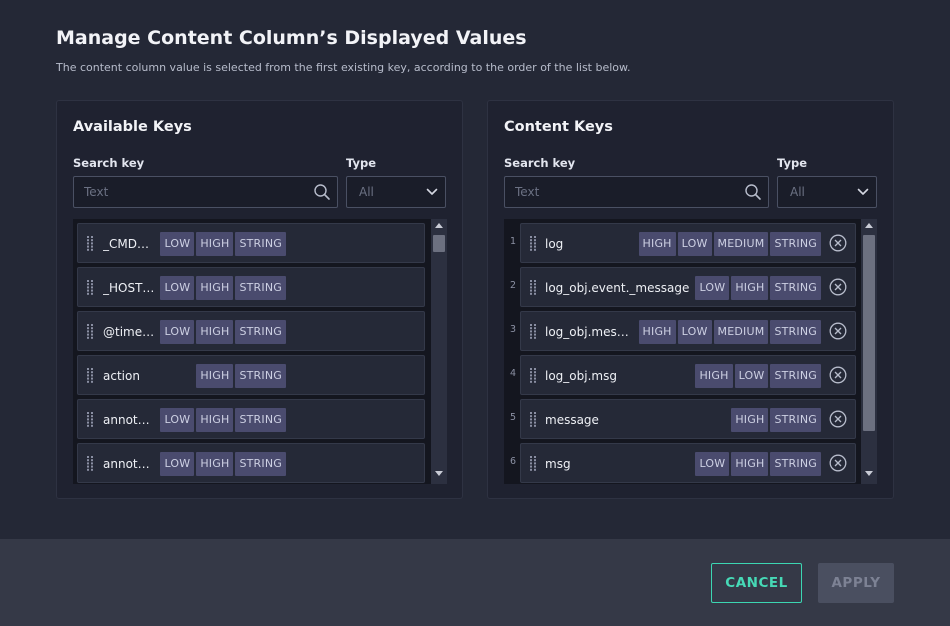 This screenshot has width=950, height=626. I want to click on available-search-box, so click(205, 192).